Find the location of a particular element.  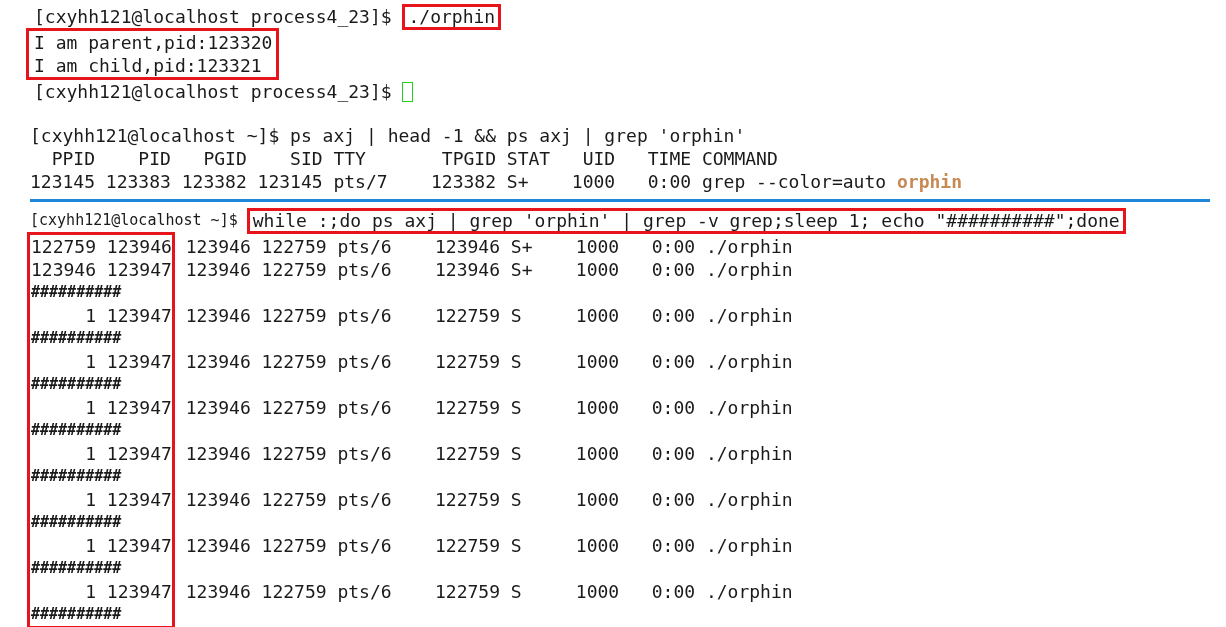

command-text: ./orphin is located at coordinates (452, 16).